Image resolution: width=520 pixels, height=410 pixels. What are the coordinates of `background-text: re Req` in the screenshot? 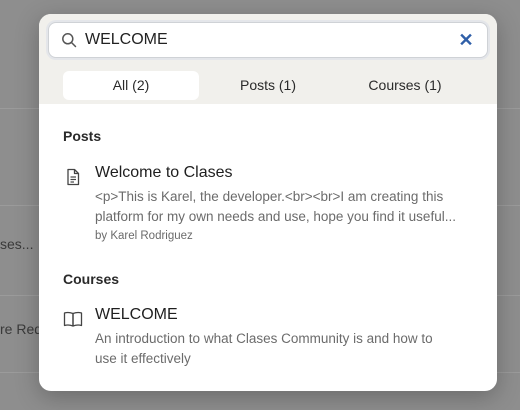 It's located at (21, 329).